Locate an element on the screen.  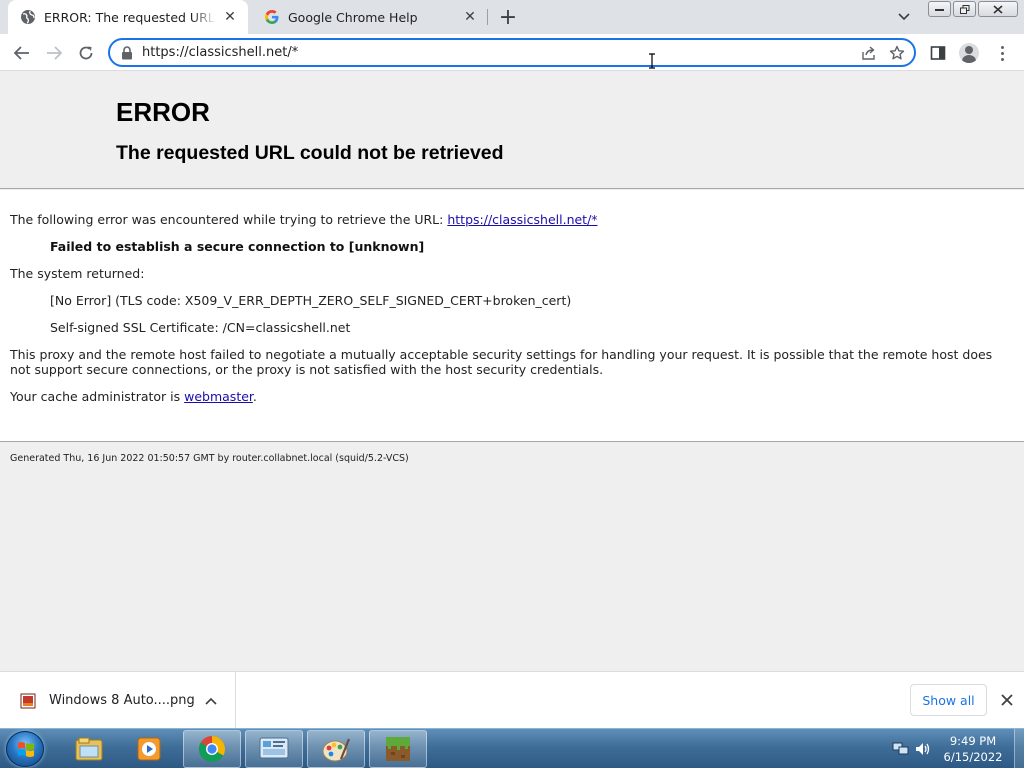
admin-suffix: . is located at coordinates (254, 396).